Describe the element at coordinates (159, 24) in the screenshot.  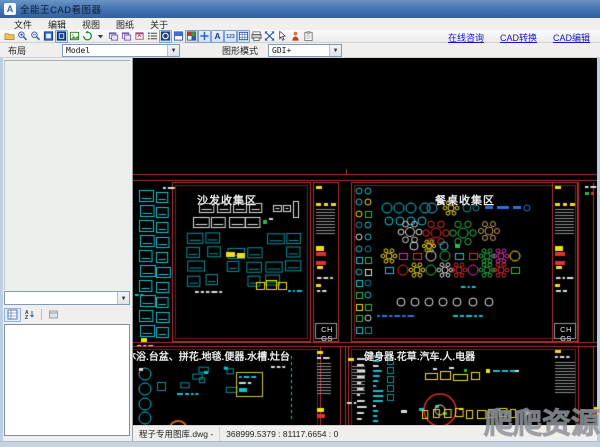
I see `menu-item-4: 关于` at that location.